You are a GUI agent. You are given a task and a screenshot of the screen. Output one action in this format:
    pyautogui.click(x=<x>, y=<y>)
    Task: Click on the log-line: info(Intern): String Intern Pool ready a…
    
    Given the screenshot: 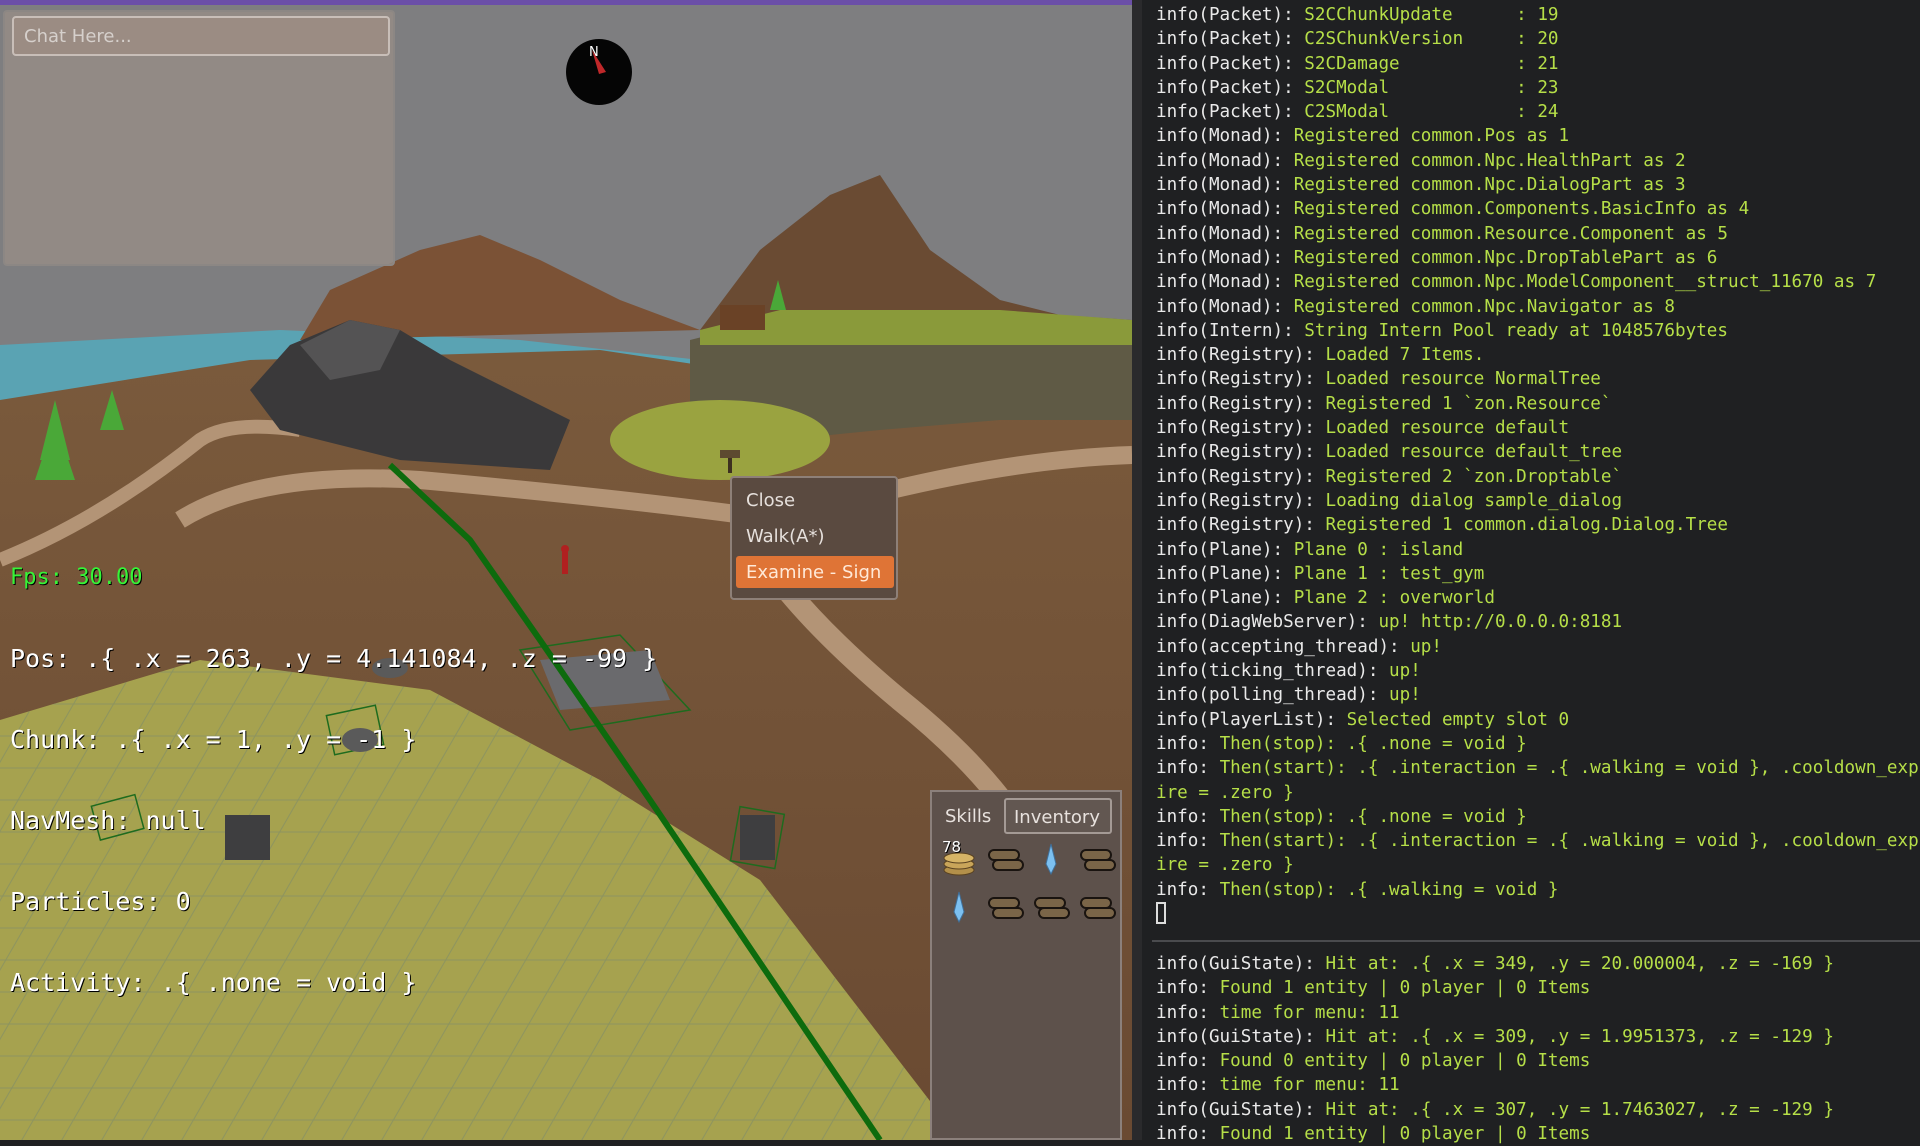 What is the action you would take?
    pyautogui.click(x=1538, y=331)
    